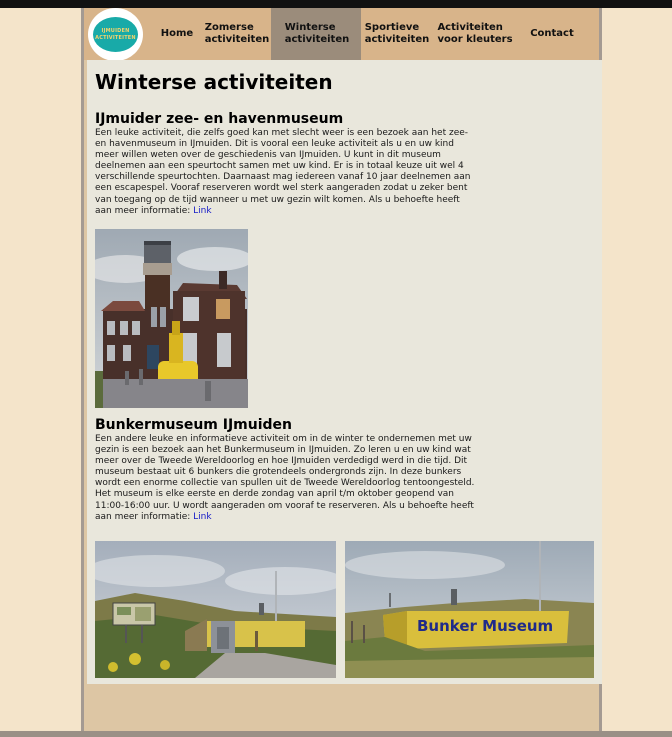 The width and height of the screenshot is (672, 737). I want to click on havenmuseum-photo, so click(171, 318).